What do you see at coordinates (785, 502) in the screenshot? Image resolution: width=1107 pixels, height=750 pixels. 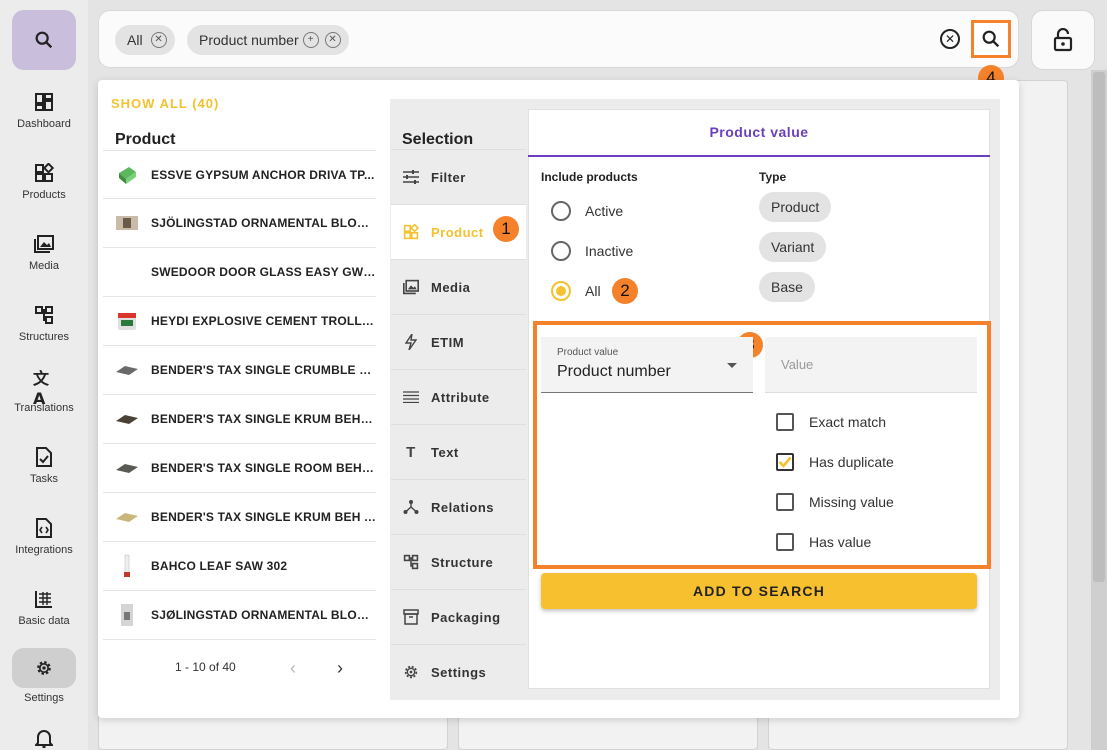 I see `checkbox-missing-value` at bounding box center [785, 502].